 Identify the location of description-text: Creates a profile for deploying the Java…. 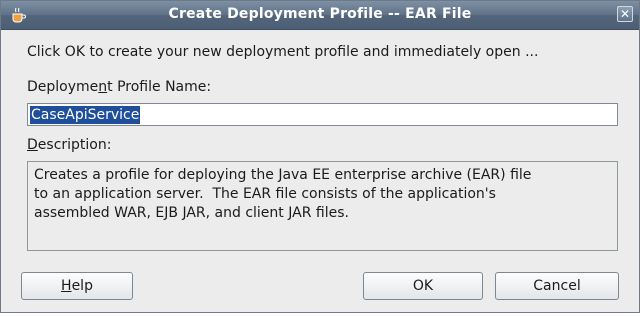
(283, 194).